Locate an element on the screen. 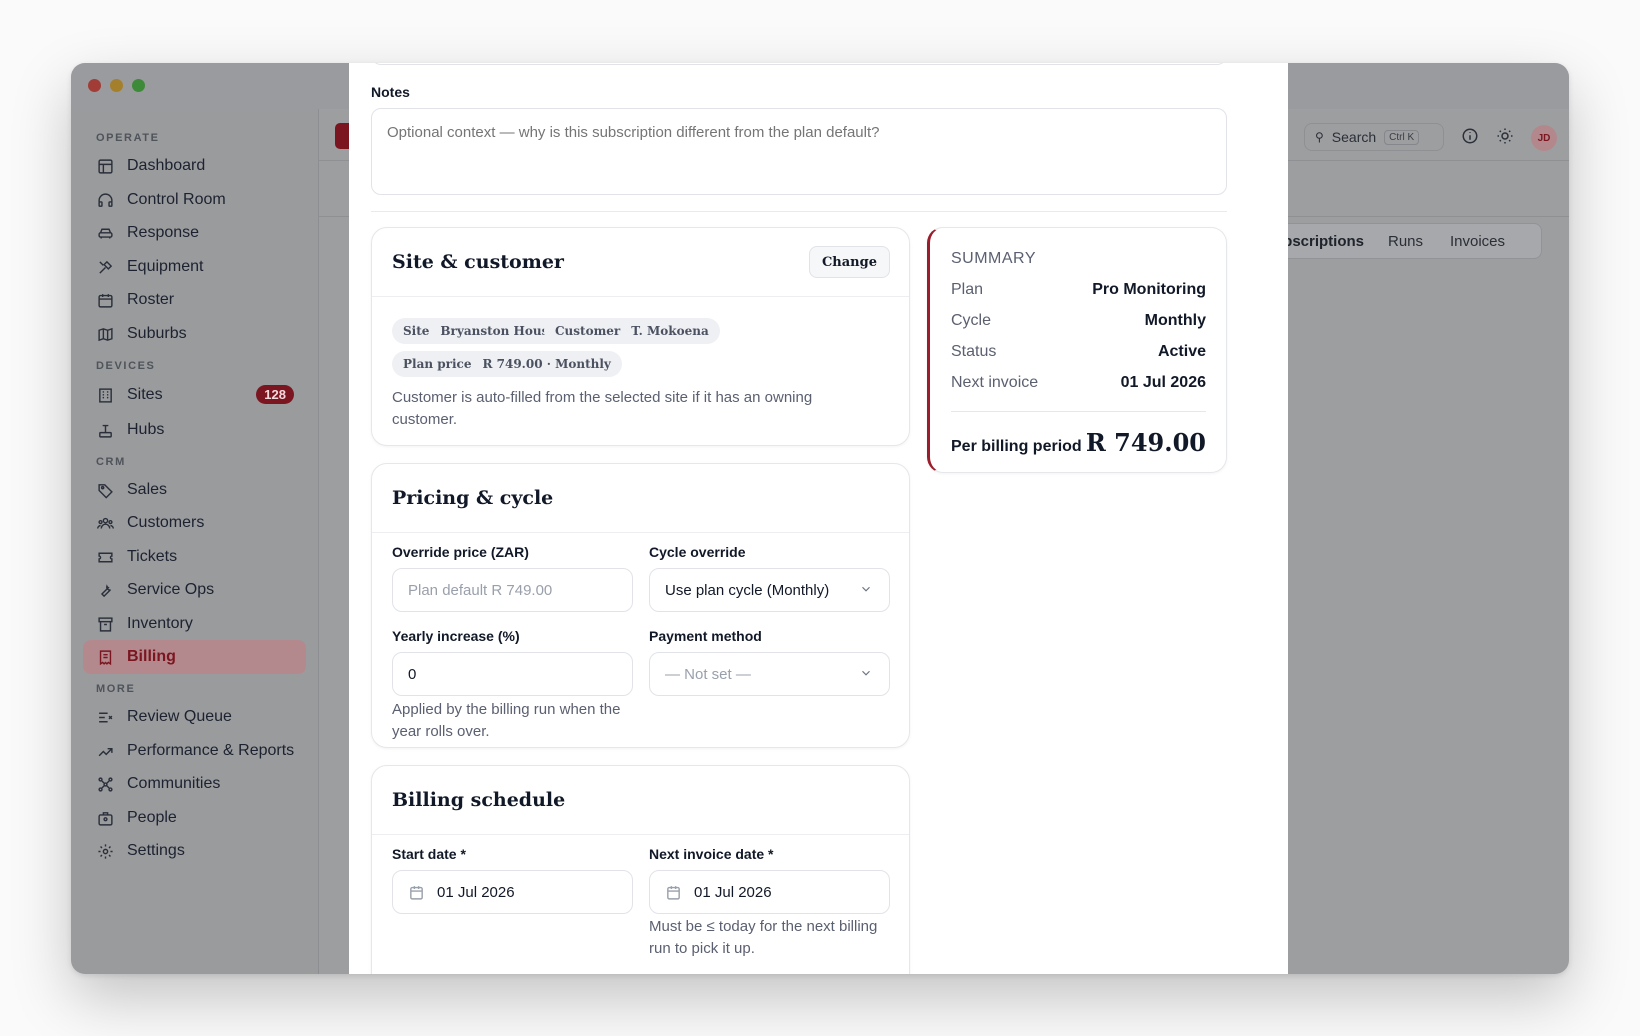 This screenshot has height=1036, width=1640. sidebar-item-label: Customers is located at coordinates (166, 522).